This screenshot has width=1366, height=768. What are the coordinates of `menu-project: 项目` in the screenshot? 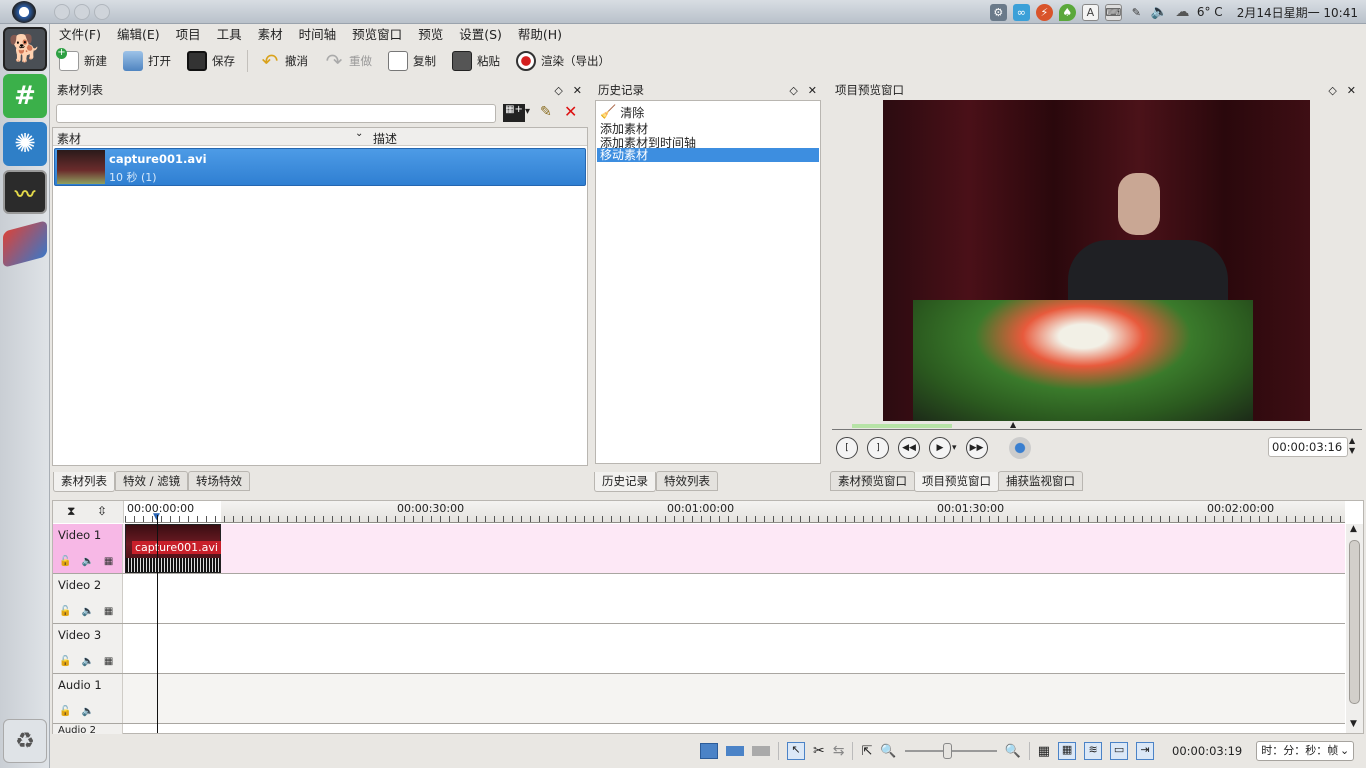 It's located at (188, 35).